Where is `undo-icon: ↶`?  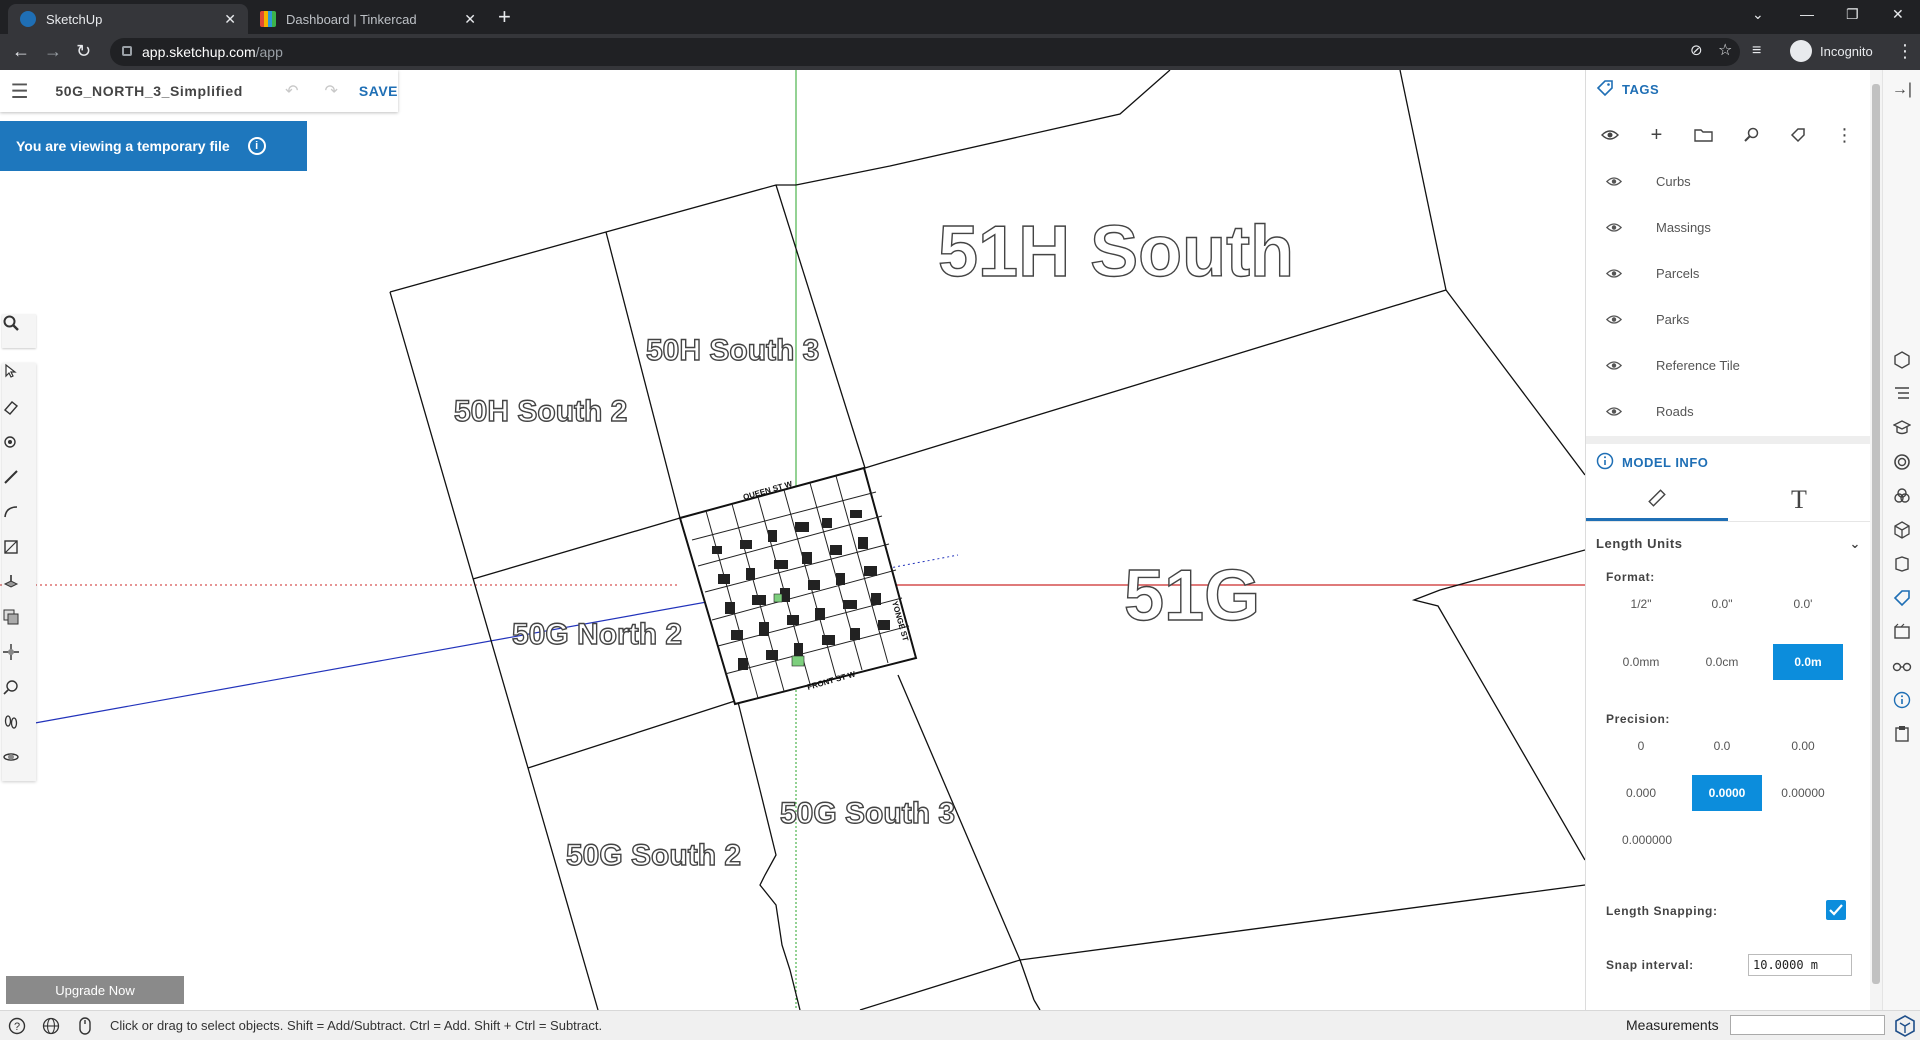
undo-icon: ↶ is located at coordinates (291, 91).